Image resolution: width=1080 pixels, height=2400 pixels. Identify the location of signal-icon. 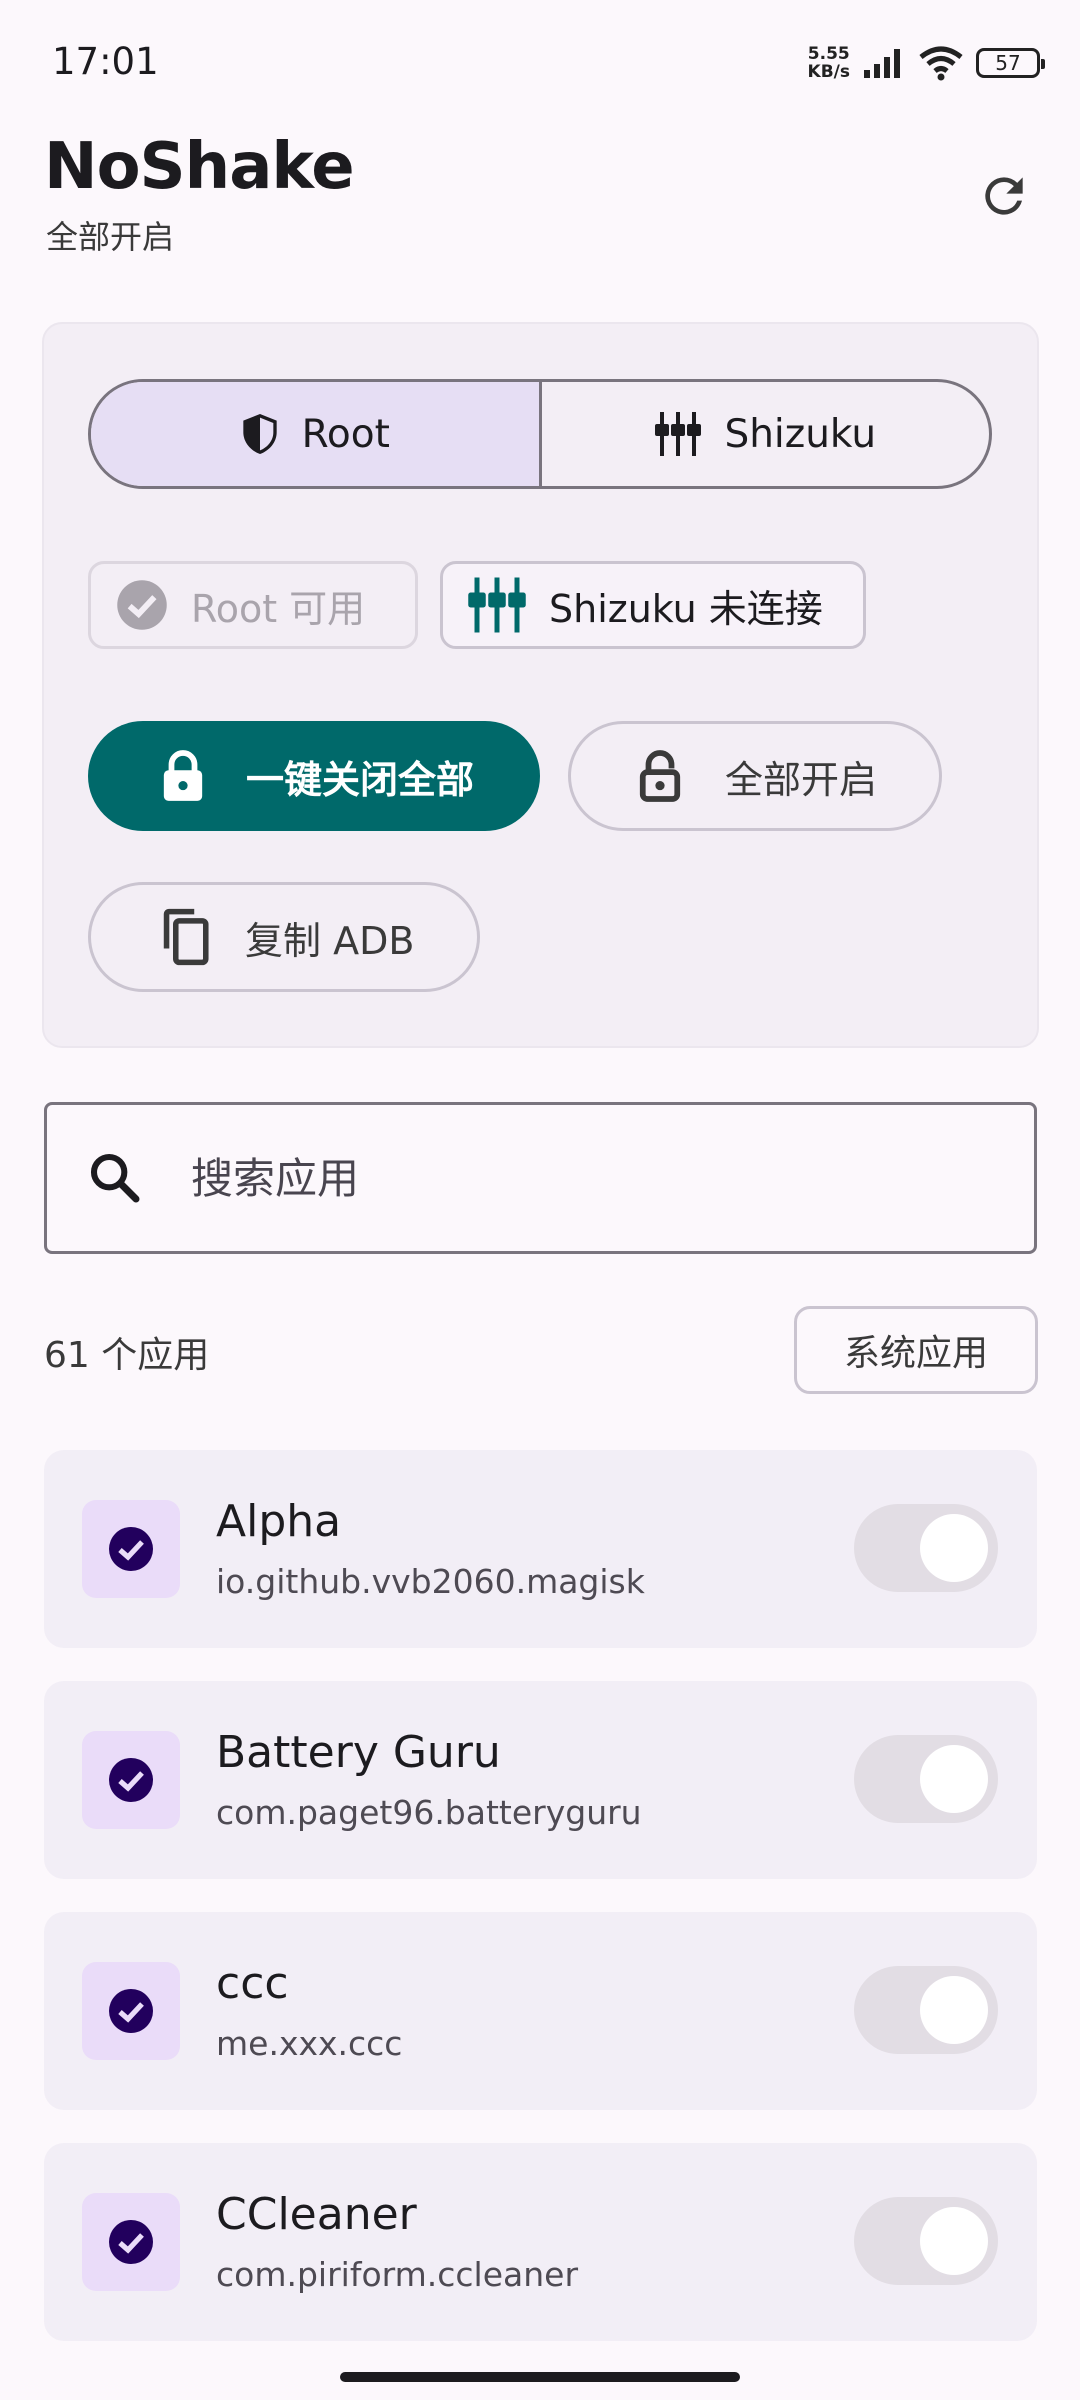
(882, 63).